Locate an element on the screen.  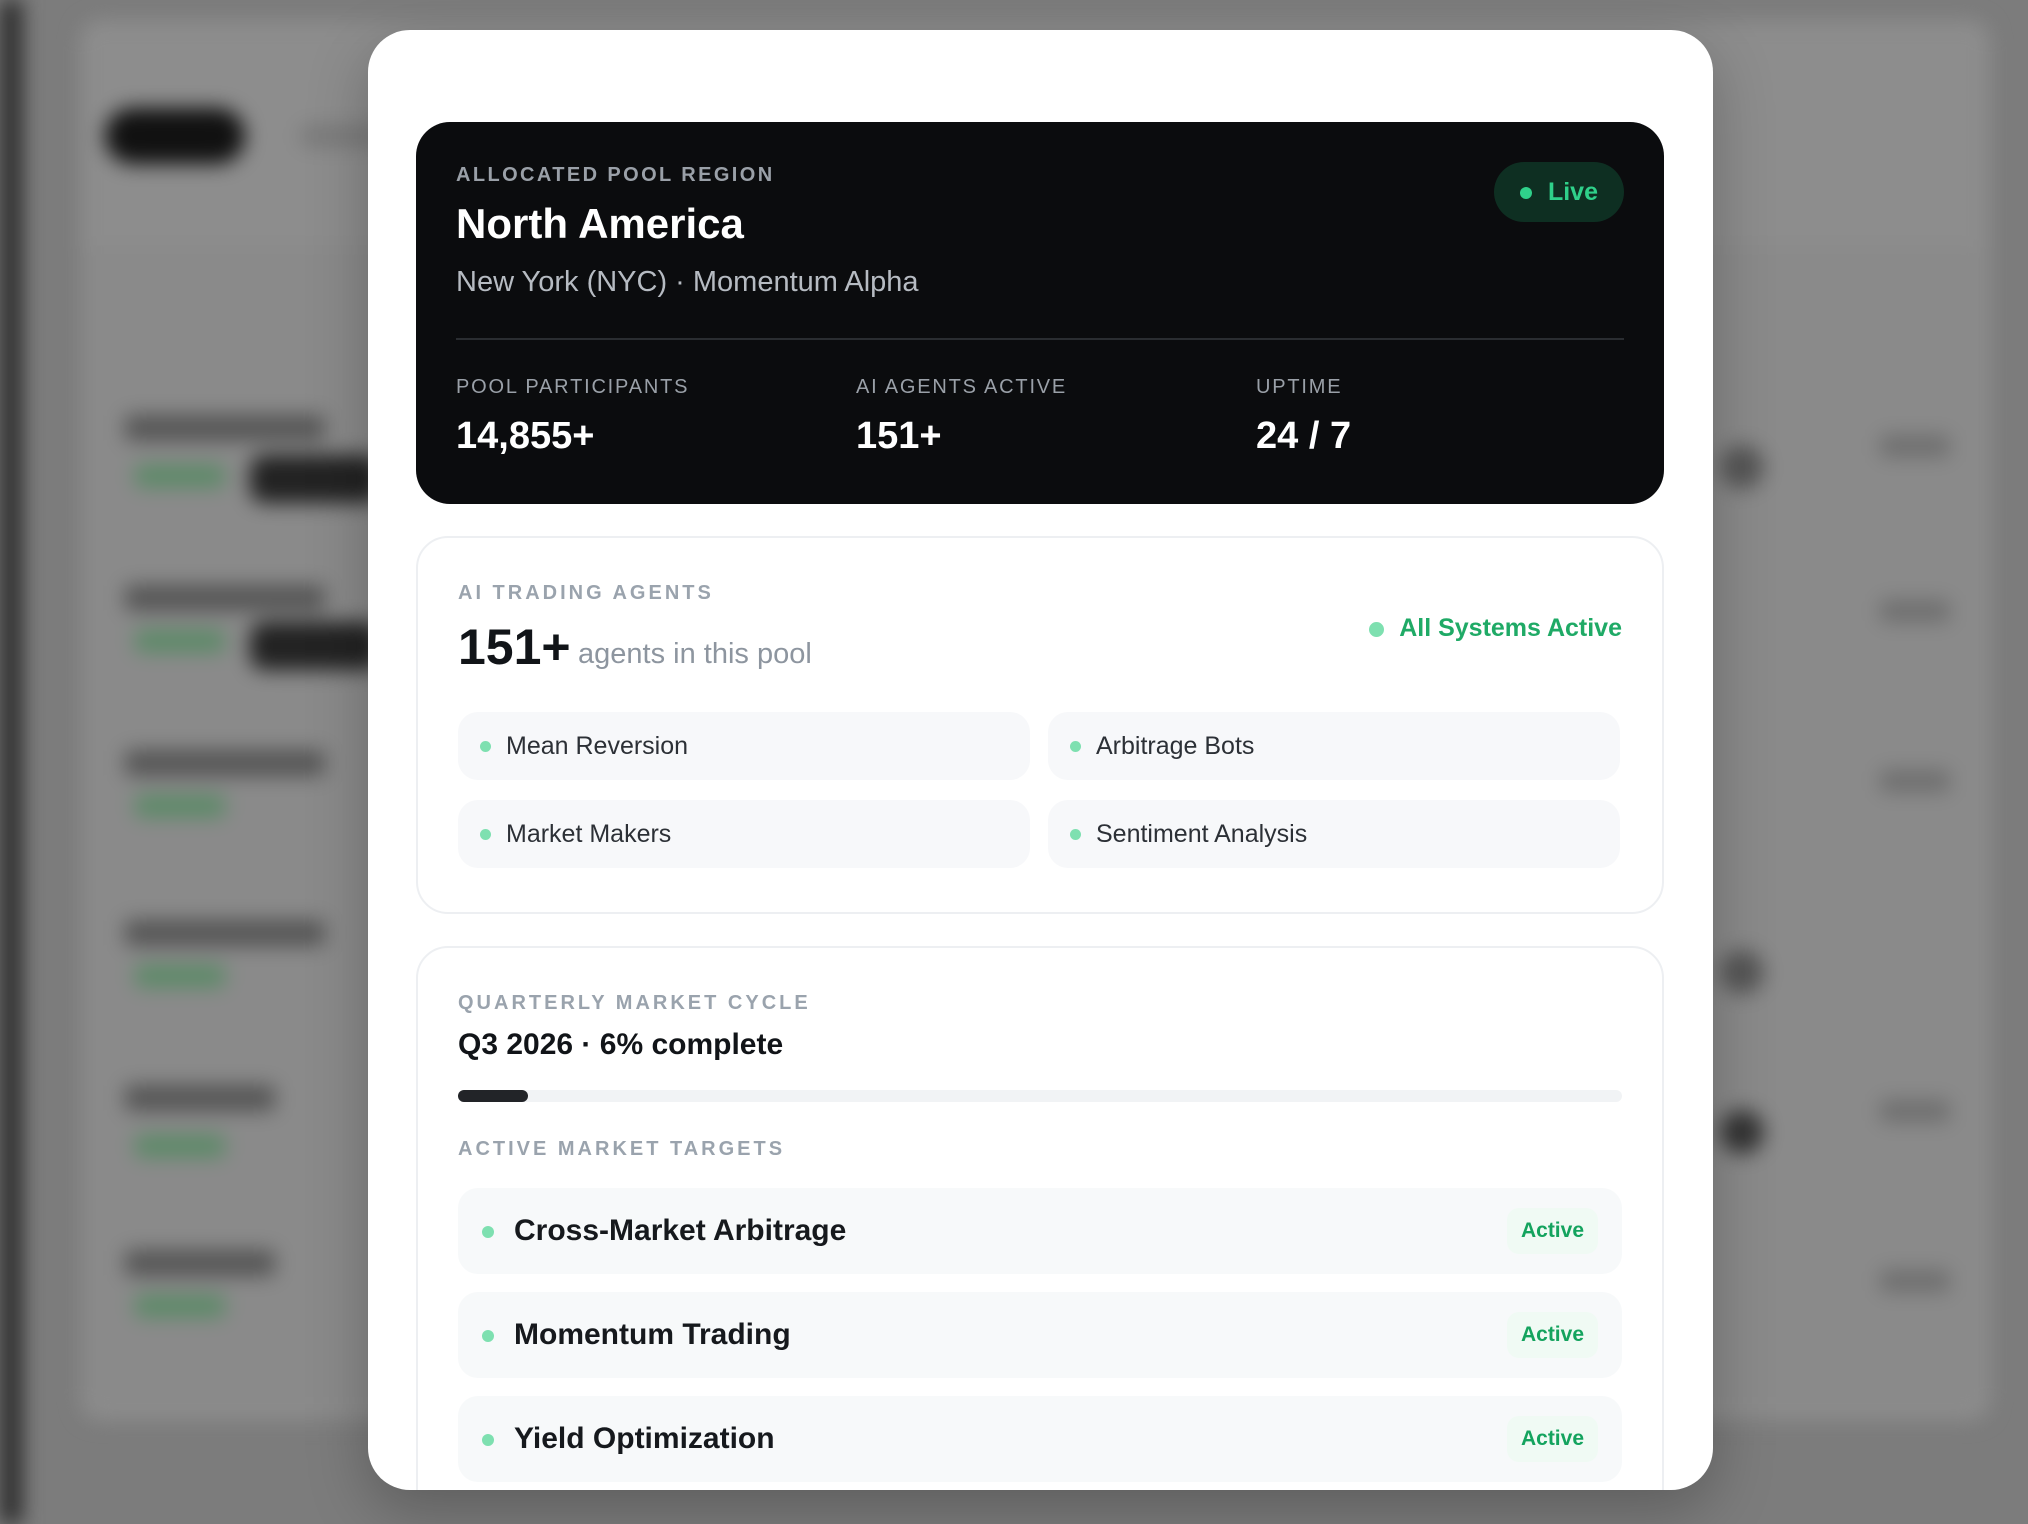
stat-value: 24 / 7 is located at coordinates (1304, 436).